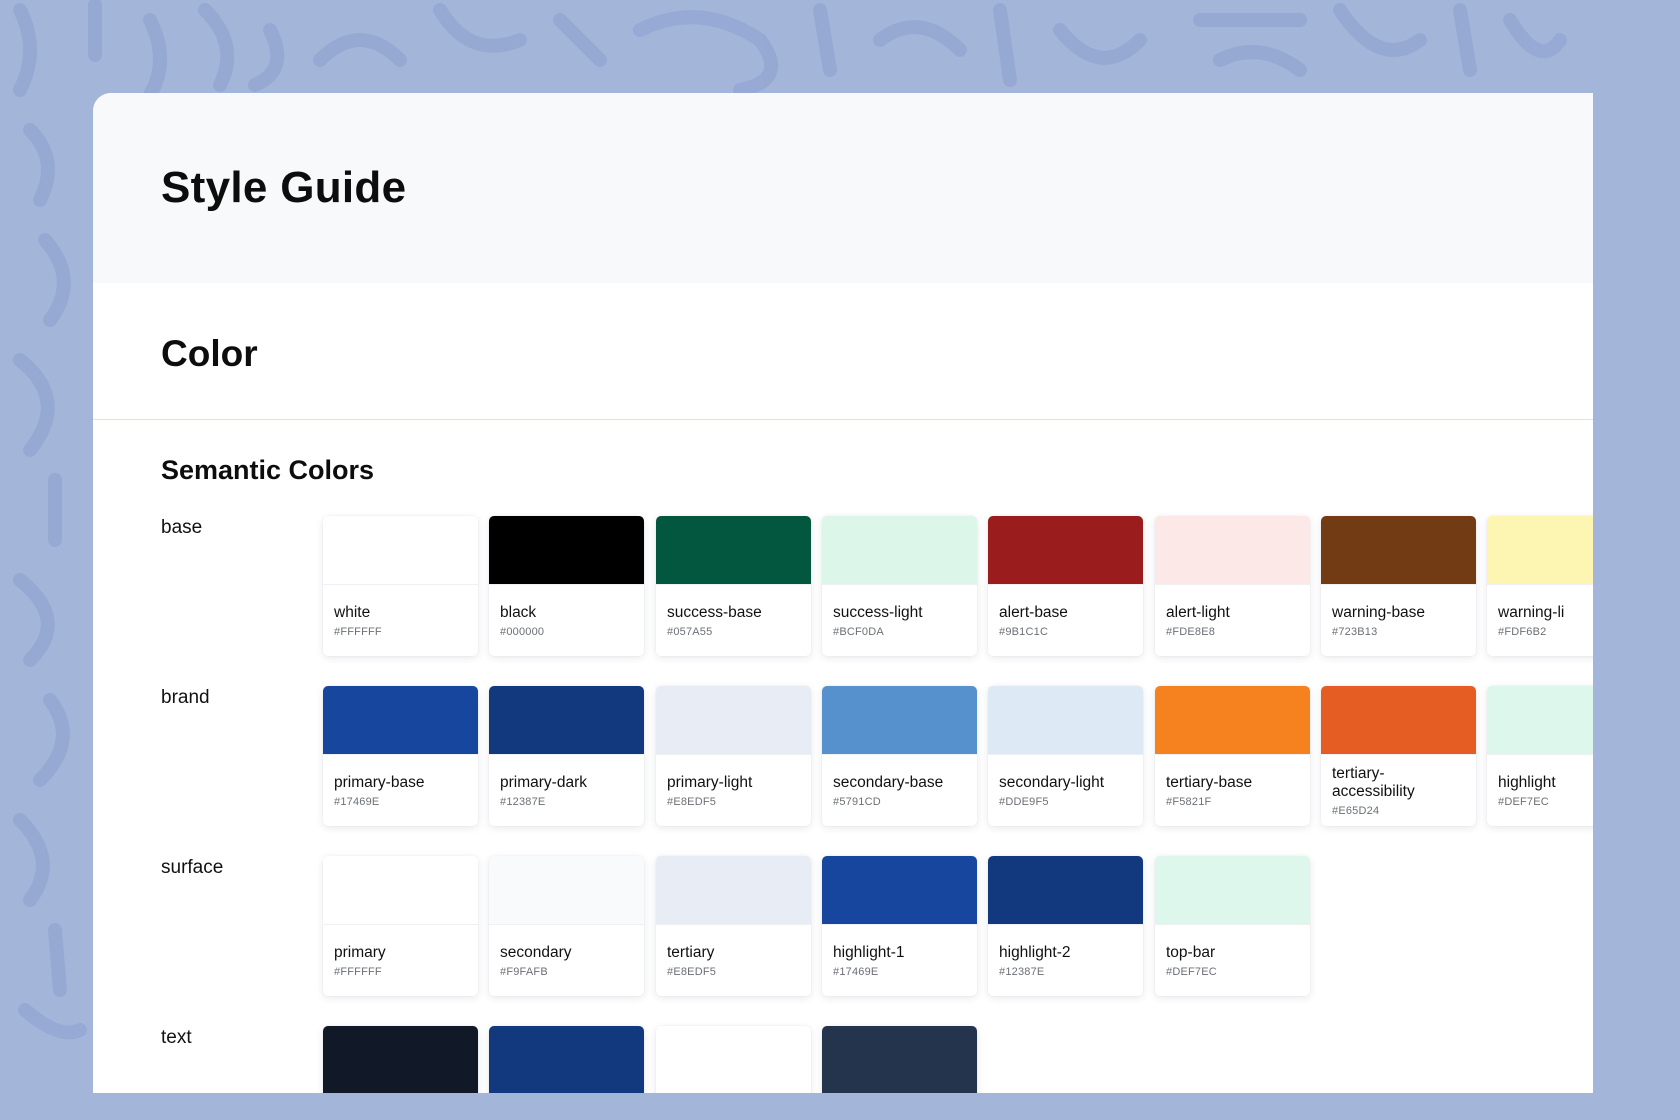  I want to click on color-swatch-success-light: success-light #BCF0DA, so click(899, 586).